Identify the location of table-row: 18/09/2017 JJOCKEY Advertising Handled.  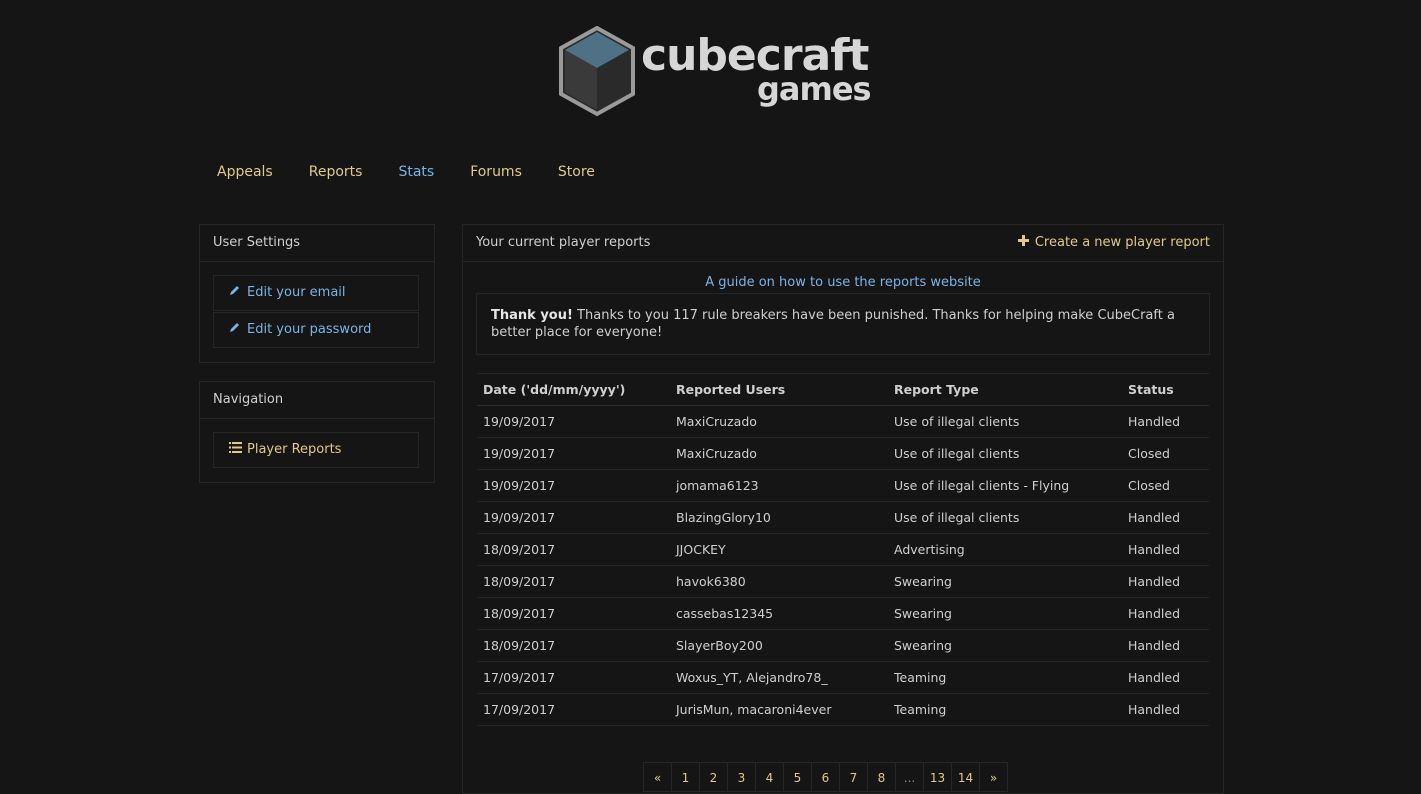
(843, 549).